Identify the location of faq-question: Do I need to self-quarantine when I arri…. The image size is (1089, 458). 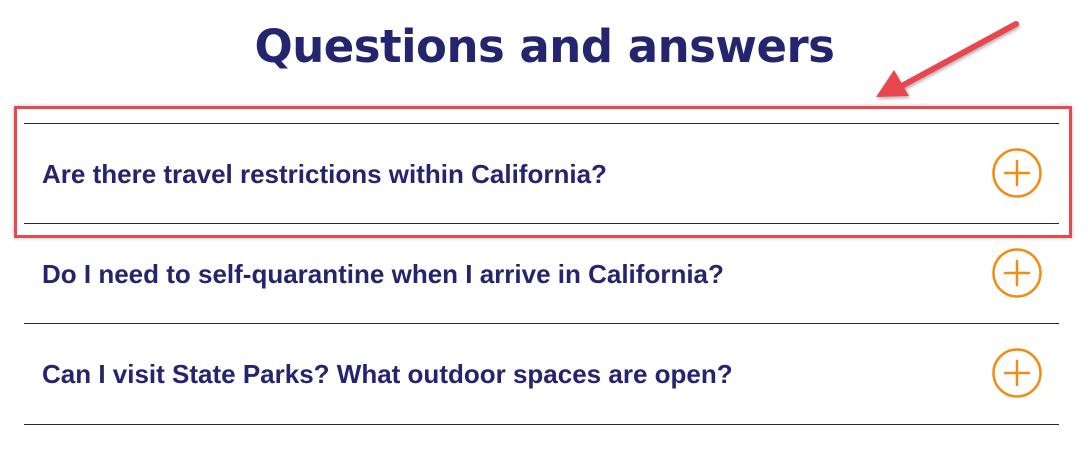
(383, 274).